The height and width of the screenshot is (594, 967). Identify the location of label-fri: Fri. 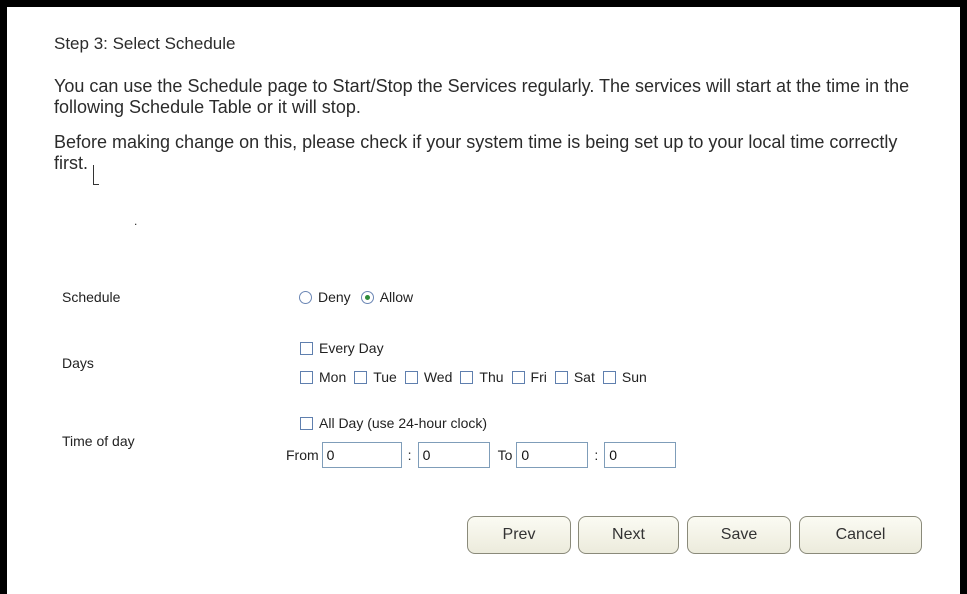
(538, 377).